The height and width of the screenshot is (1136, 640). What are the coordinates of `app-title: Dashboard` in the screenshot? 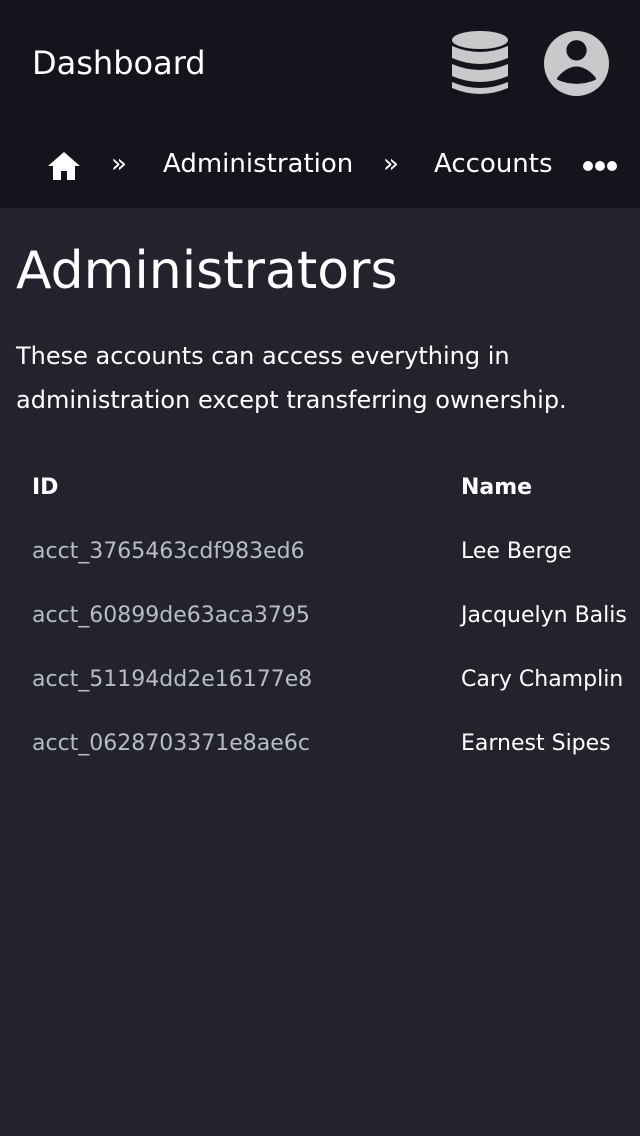 It's located at (119, 63).